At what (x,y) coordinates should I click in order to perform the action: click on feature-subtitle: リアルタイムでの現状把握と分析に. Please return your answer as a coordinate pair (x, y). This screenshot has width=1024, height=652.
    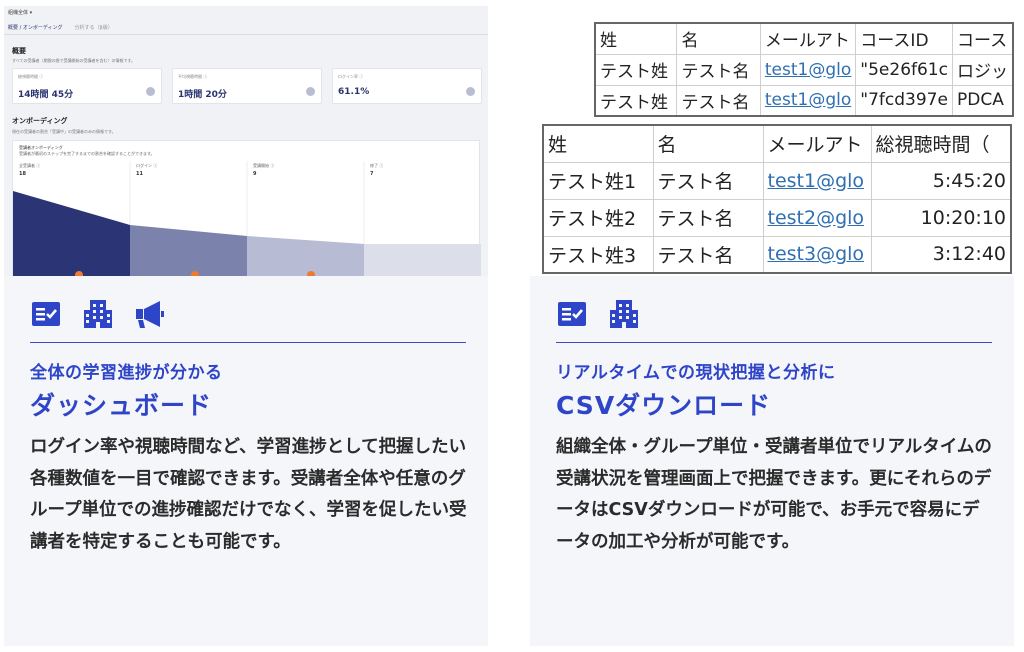
    Looking at the image, I should click on (696, 373).